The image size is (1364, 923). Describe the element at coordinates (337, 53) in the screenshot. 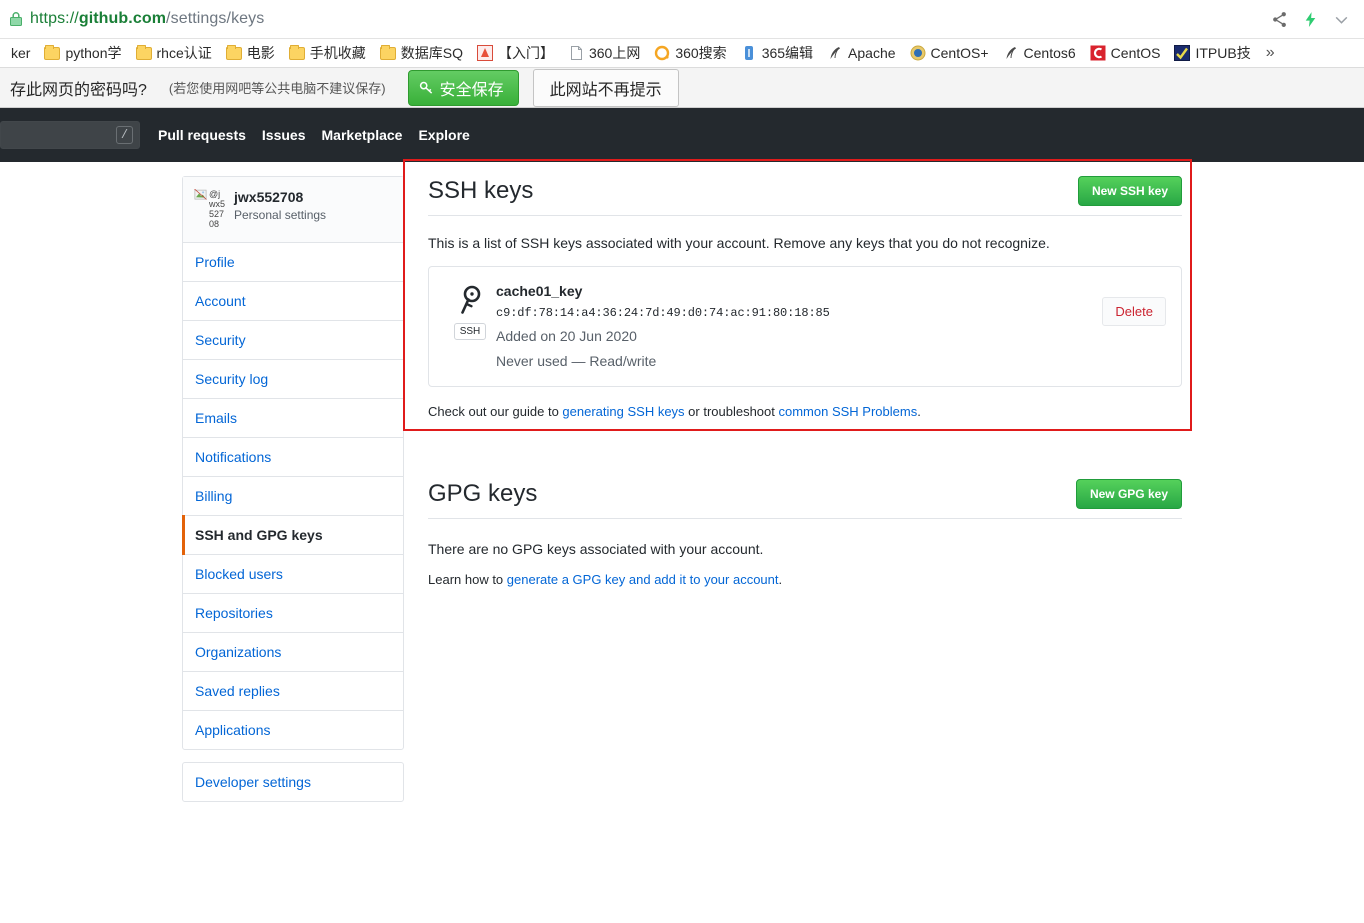

I see `bookmark-label: 手机收藏` at that location.